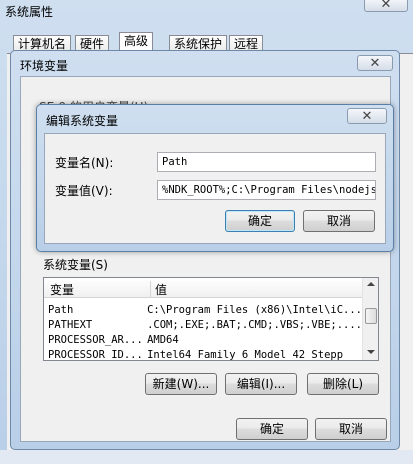 This screenshot has width=413, height=464. What do you see at coordinates (371, 316) in the screenshot?
I see `scroll-thumb` at bounding box center [371, 316].